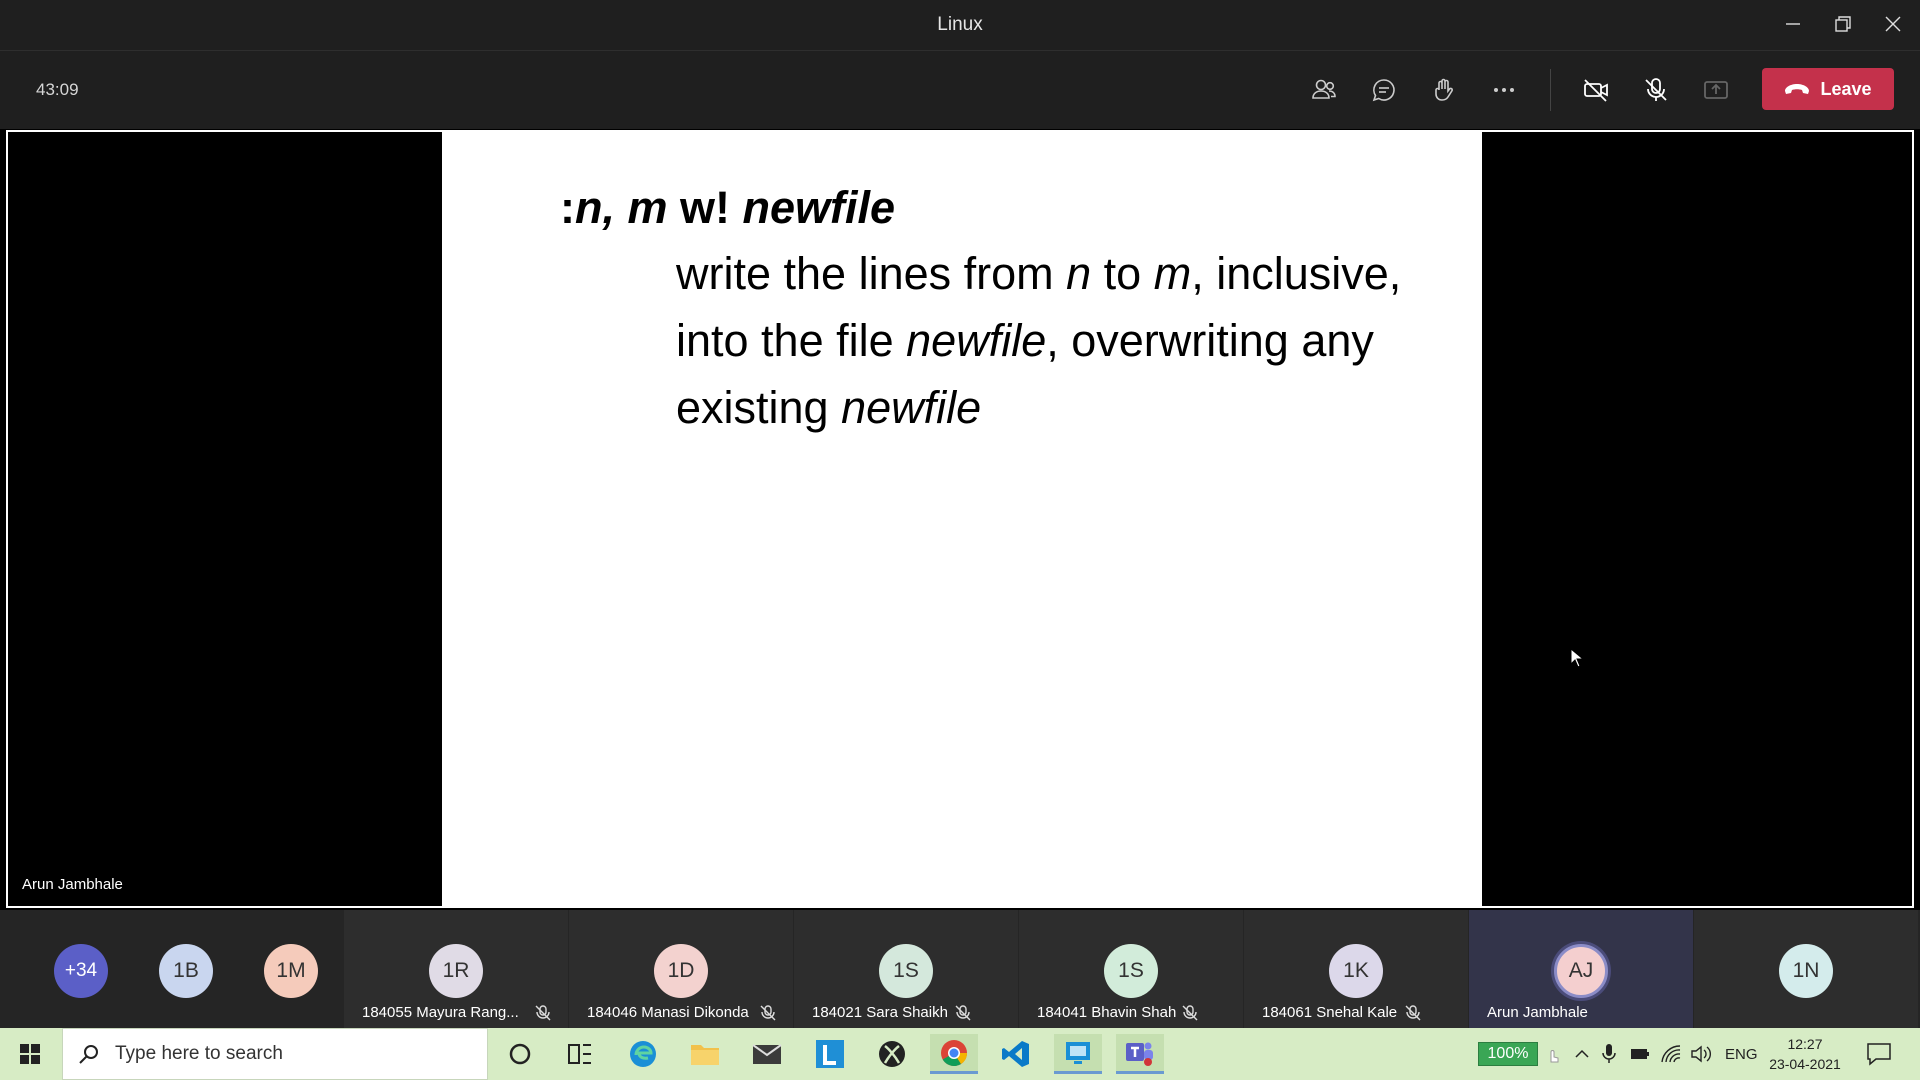  Describe the element at coordinates (1172, 273) in the screenshot. I see `text-italic: m` at that location.